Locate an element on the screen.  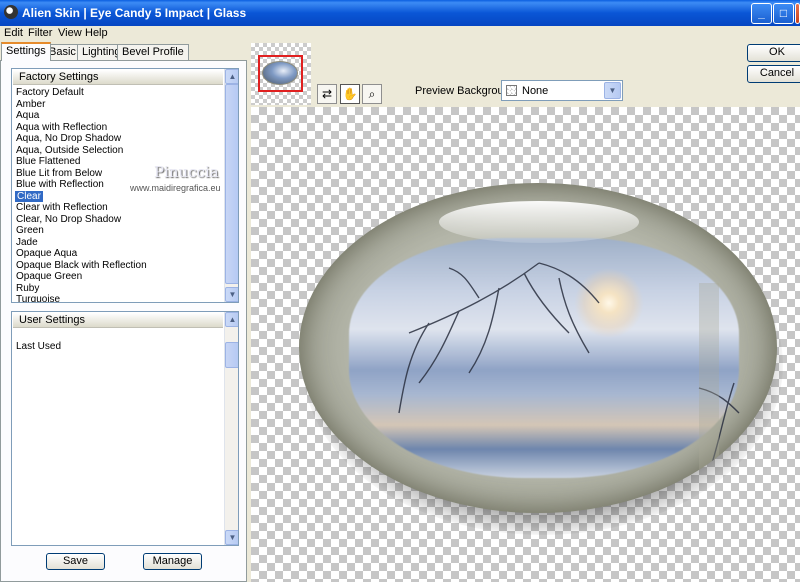
watermark-name: Pinuccia is located at coordinates (186, 172).